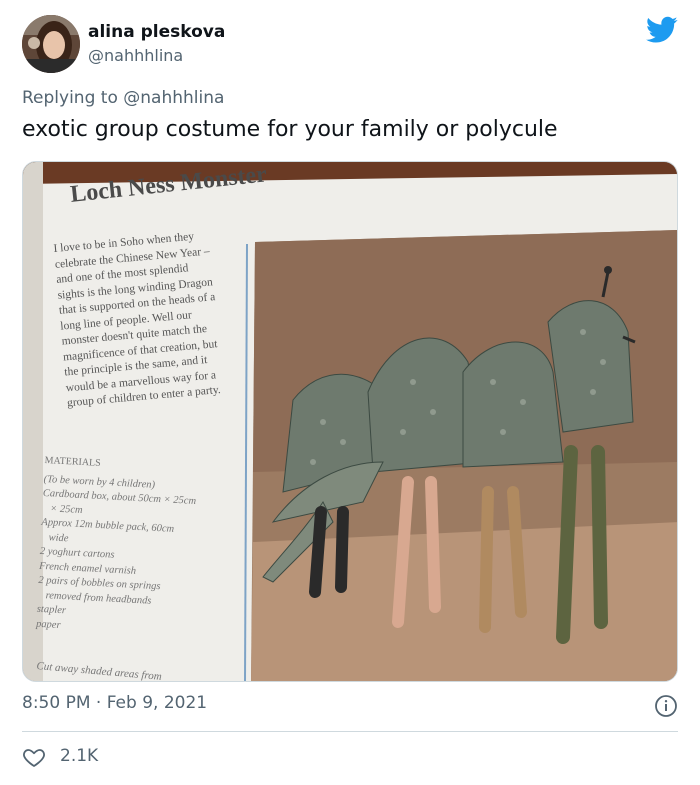  I want to click on replying-to-label: Replying to, so click(70, 98).